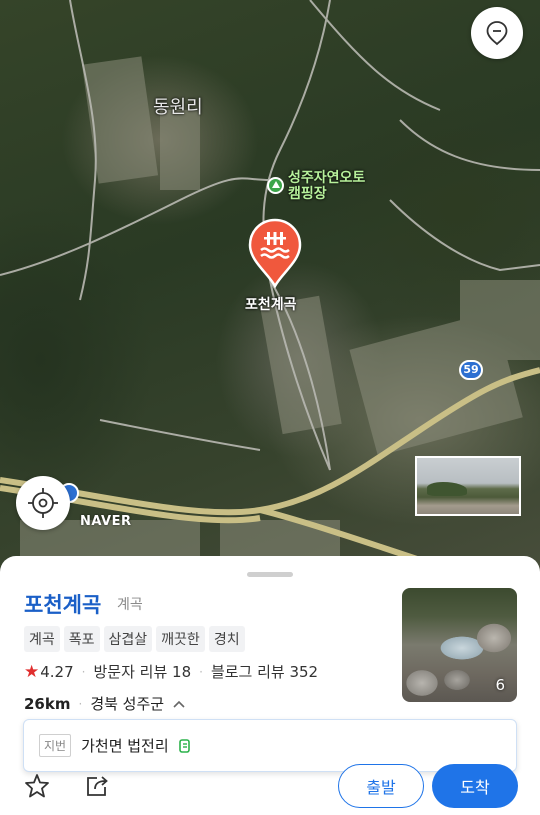 The width and height of the screenshot is (540, 815). I want to click on rating-row: ★ 4.27 · 방문자 리뷰 18 · 블로그 리뷰 352, so click(171, 671).